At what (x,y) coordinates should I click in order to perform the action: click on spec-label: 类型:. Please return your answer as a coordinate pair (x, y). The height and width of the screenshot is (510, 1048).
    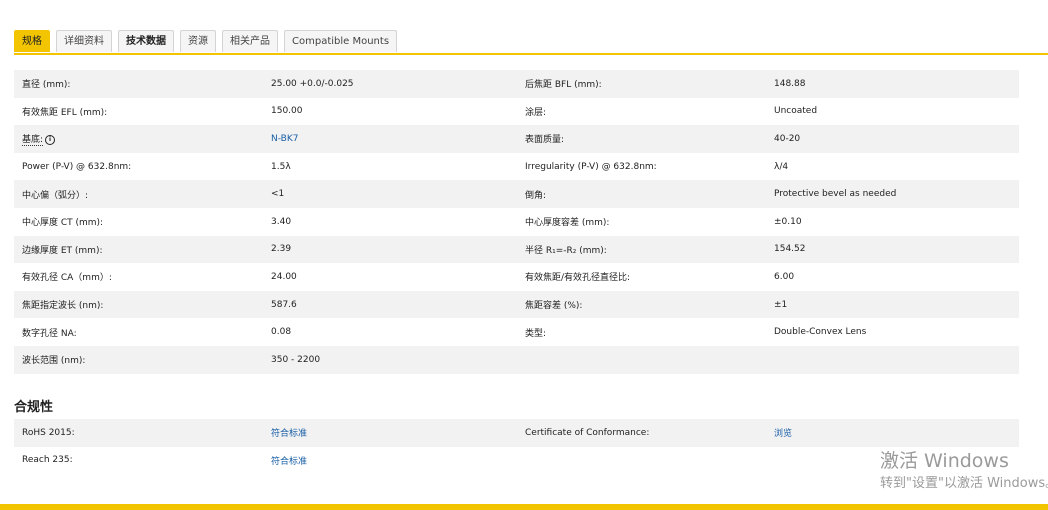
    Looking at the image, I should click on (536, 333).